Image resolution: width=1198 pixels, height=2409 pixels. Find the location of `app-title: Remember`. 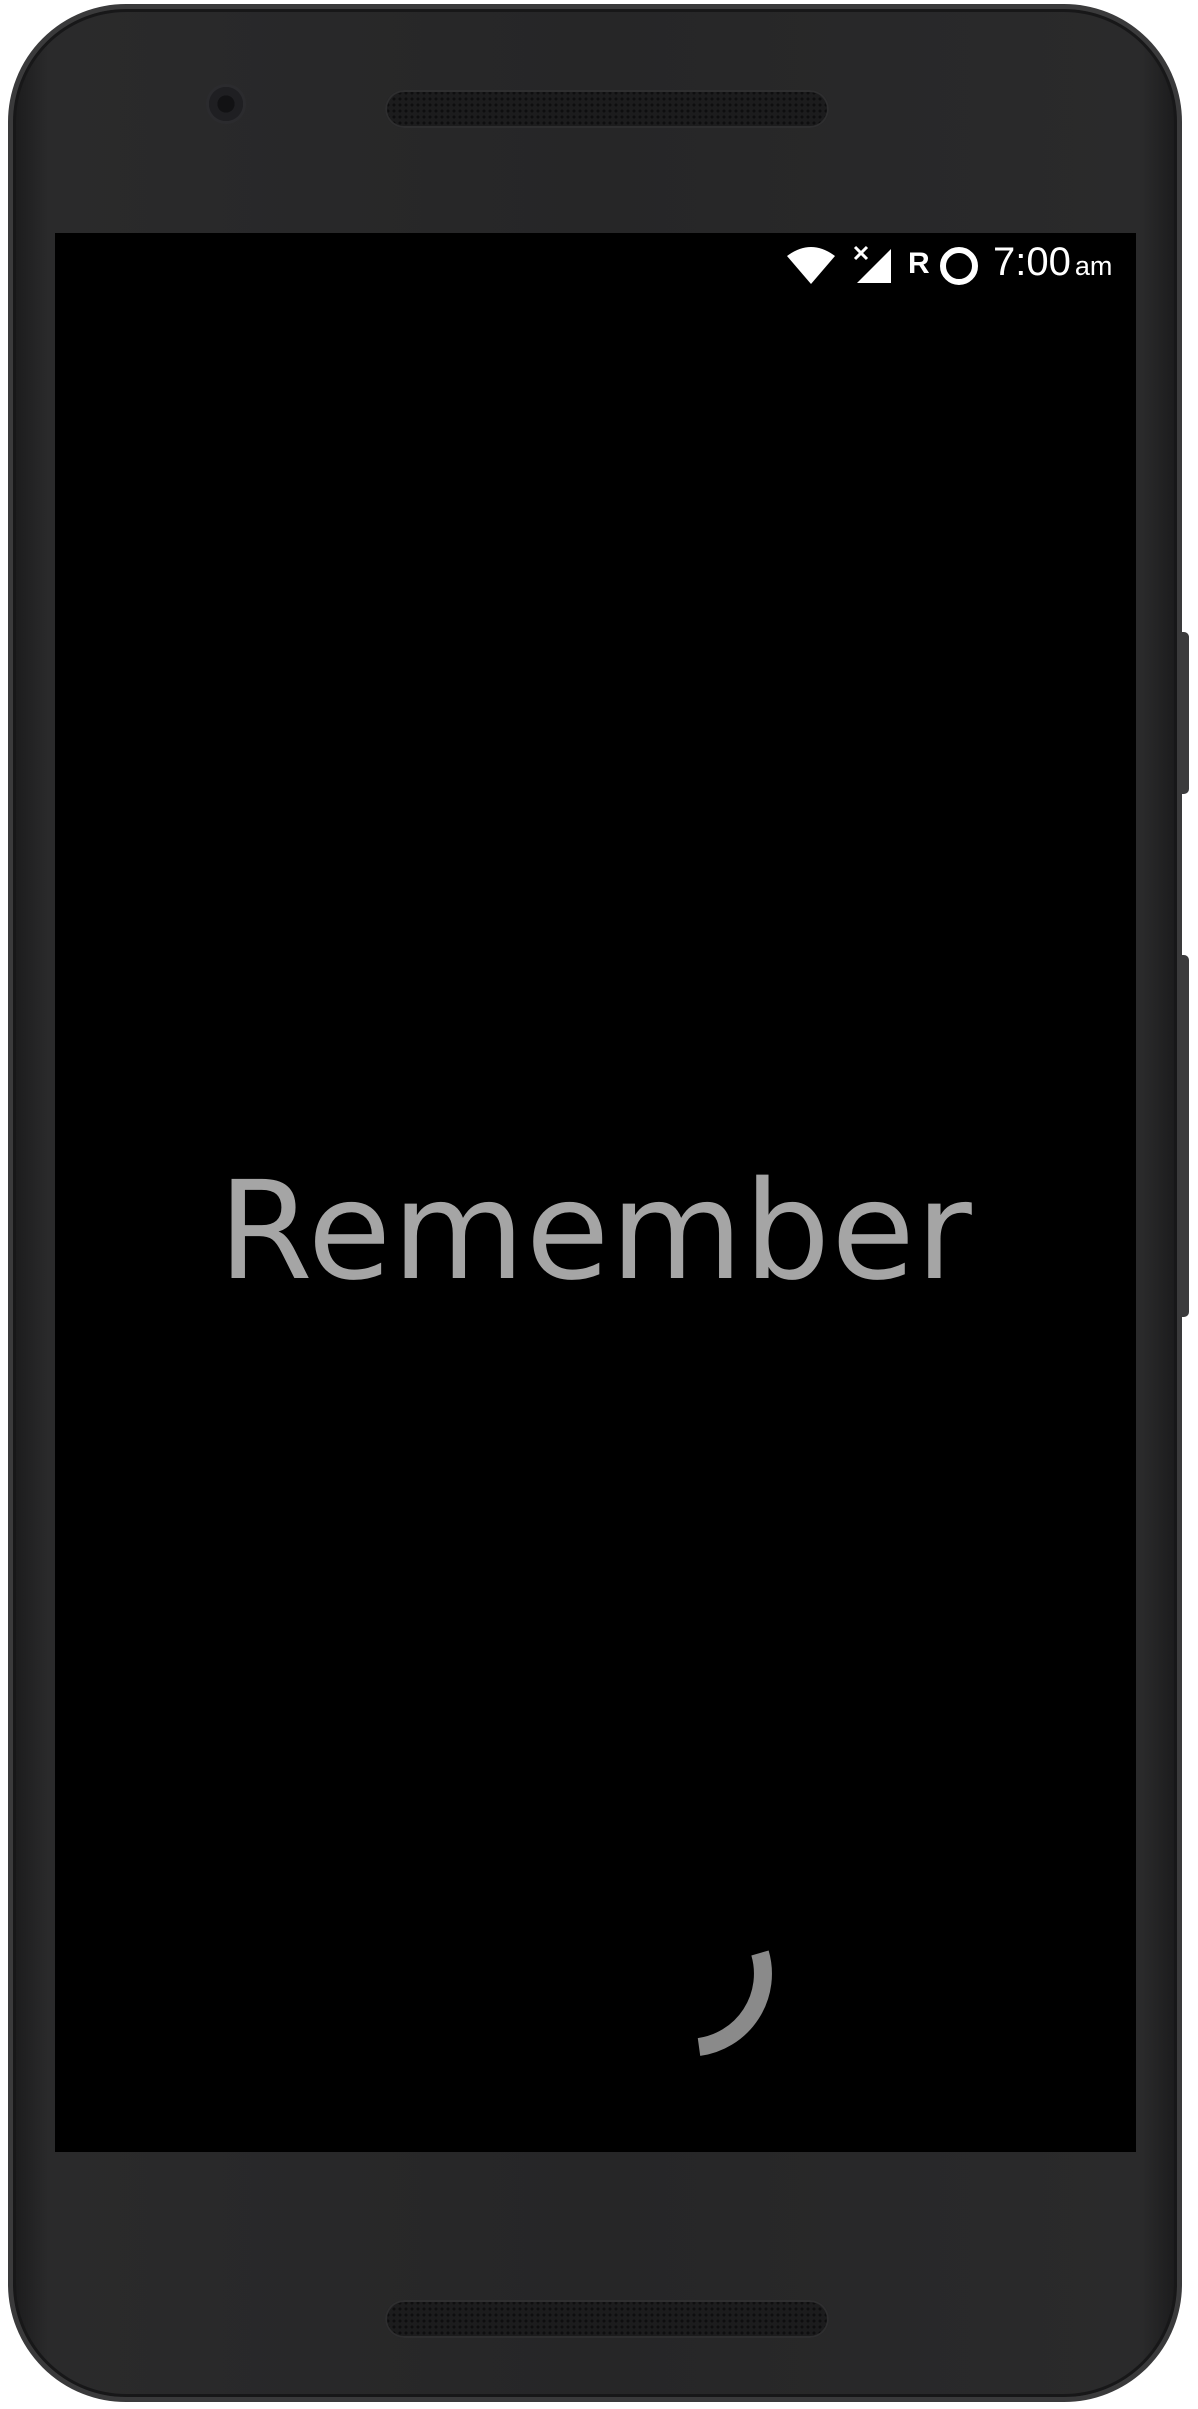

app-title: Remember is located at coordinates (595, 1232).